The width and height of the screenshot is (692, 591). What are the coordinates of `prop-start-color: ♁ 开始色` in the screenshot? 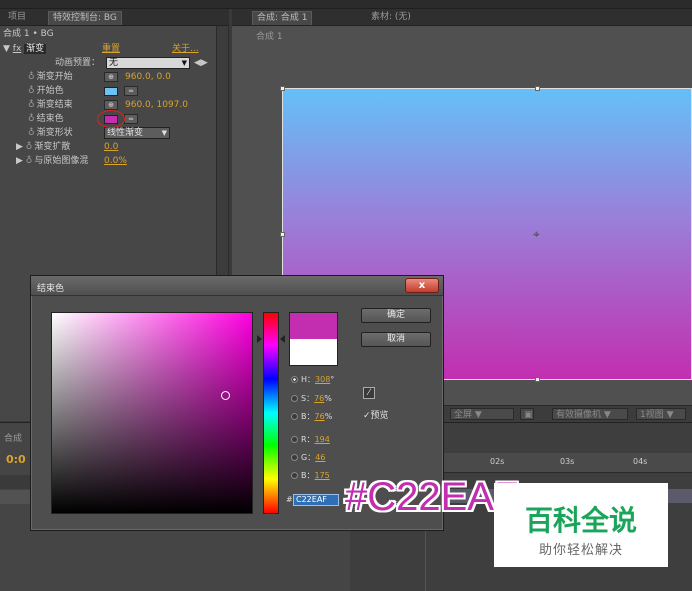 It's located at (46, 91).